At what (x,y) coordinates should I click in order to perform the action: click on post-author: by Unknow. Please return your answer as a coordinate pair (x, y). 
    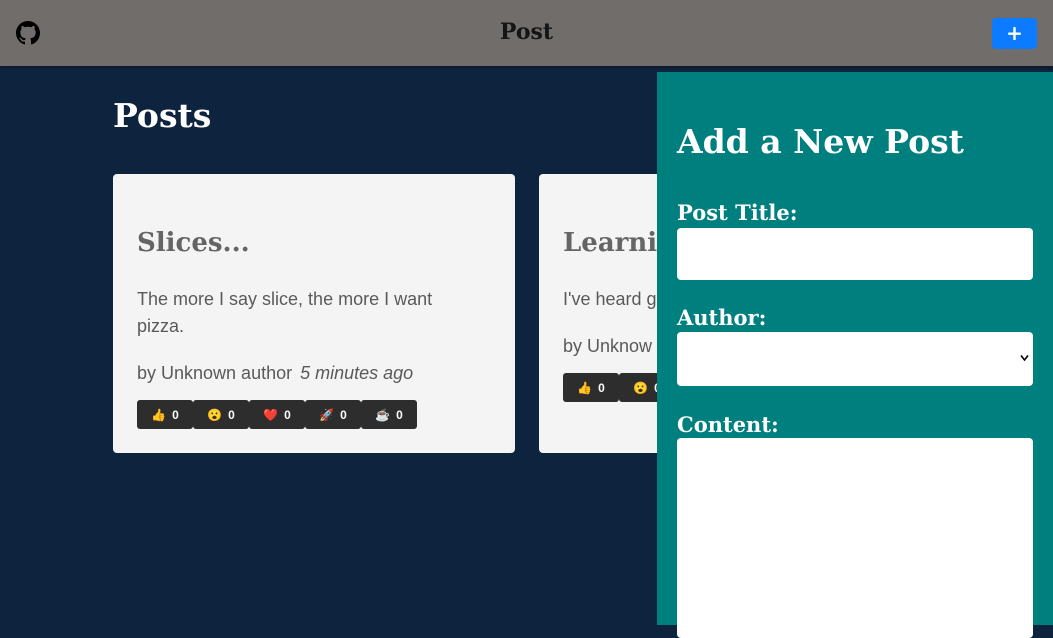
    Looking at the image, I should click on (608, 346).